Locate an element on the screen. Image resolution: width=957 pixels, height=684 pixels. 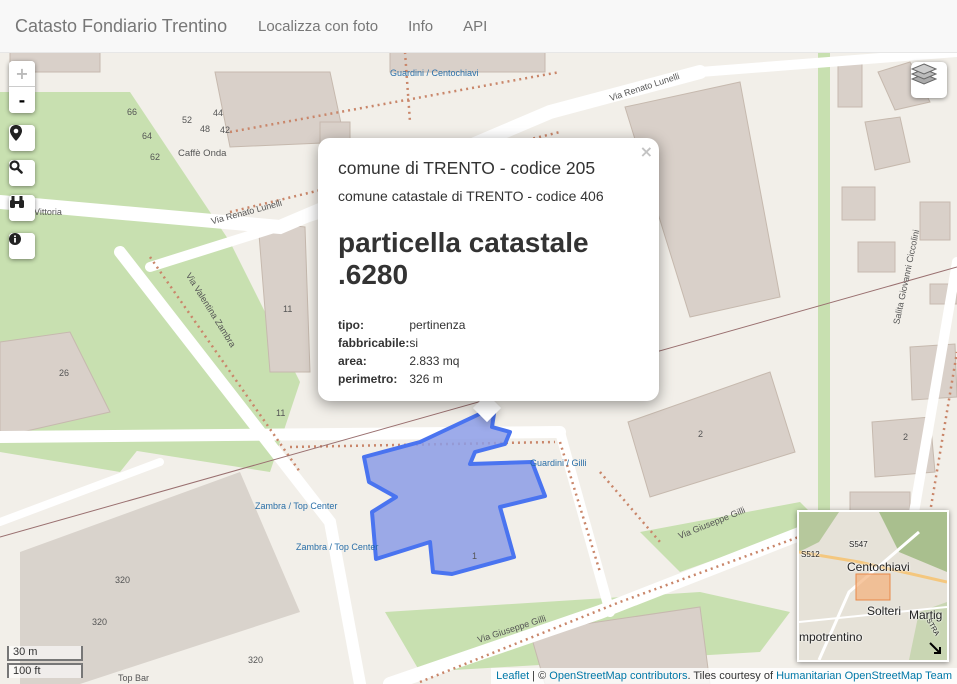
brand-title: Catasto Fondiario Trentino is located at coordinates (129, 26).